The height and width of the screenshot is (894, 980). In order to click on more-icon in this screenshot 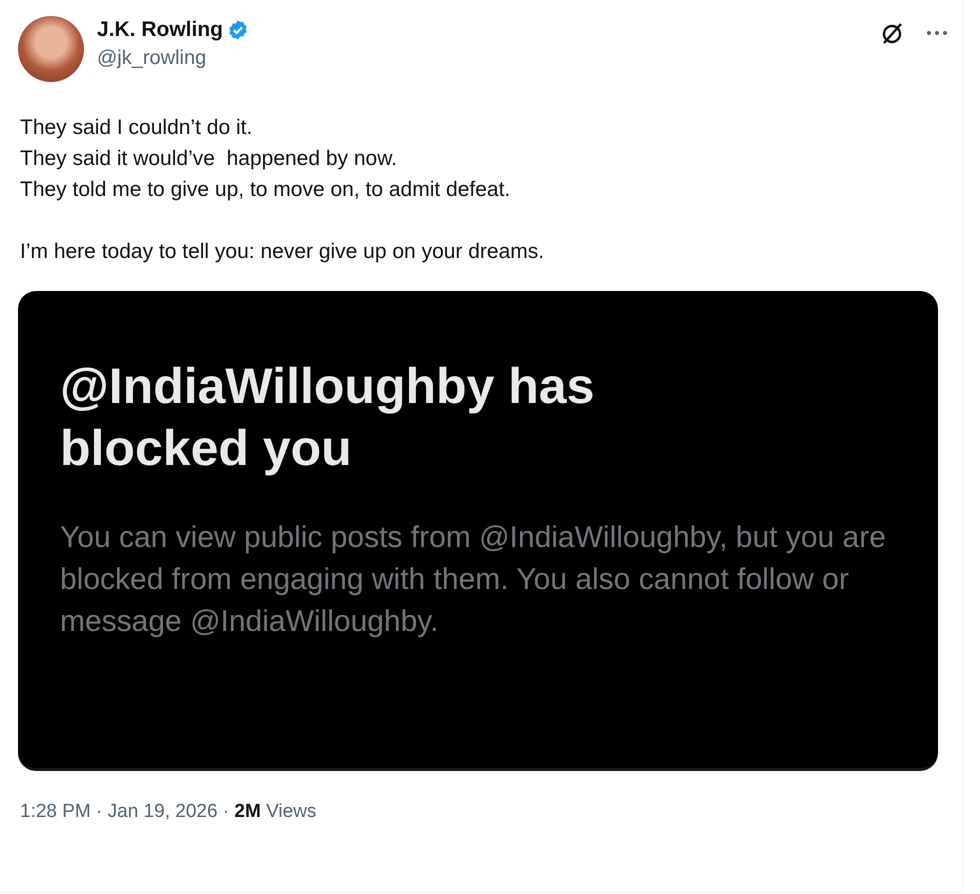, I will do `click(937, 33)`.